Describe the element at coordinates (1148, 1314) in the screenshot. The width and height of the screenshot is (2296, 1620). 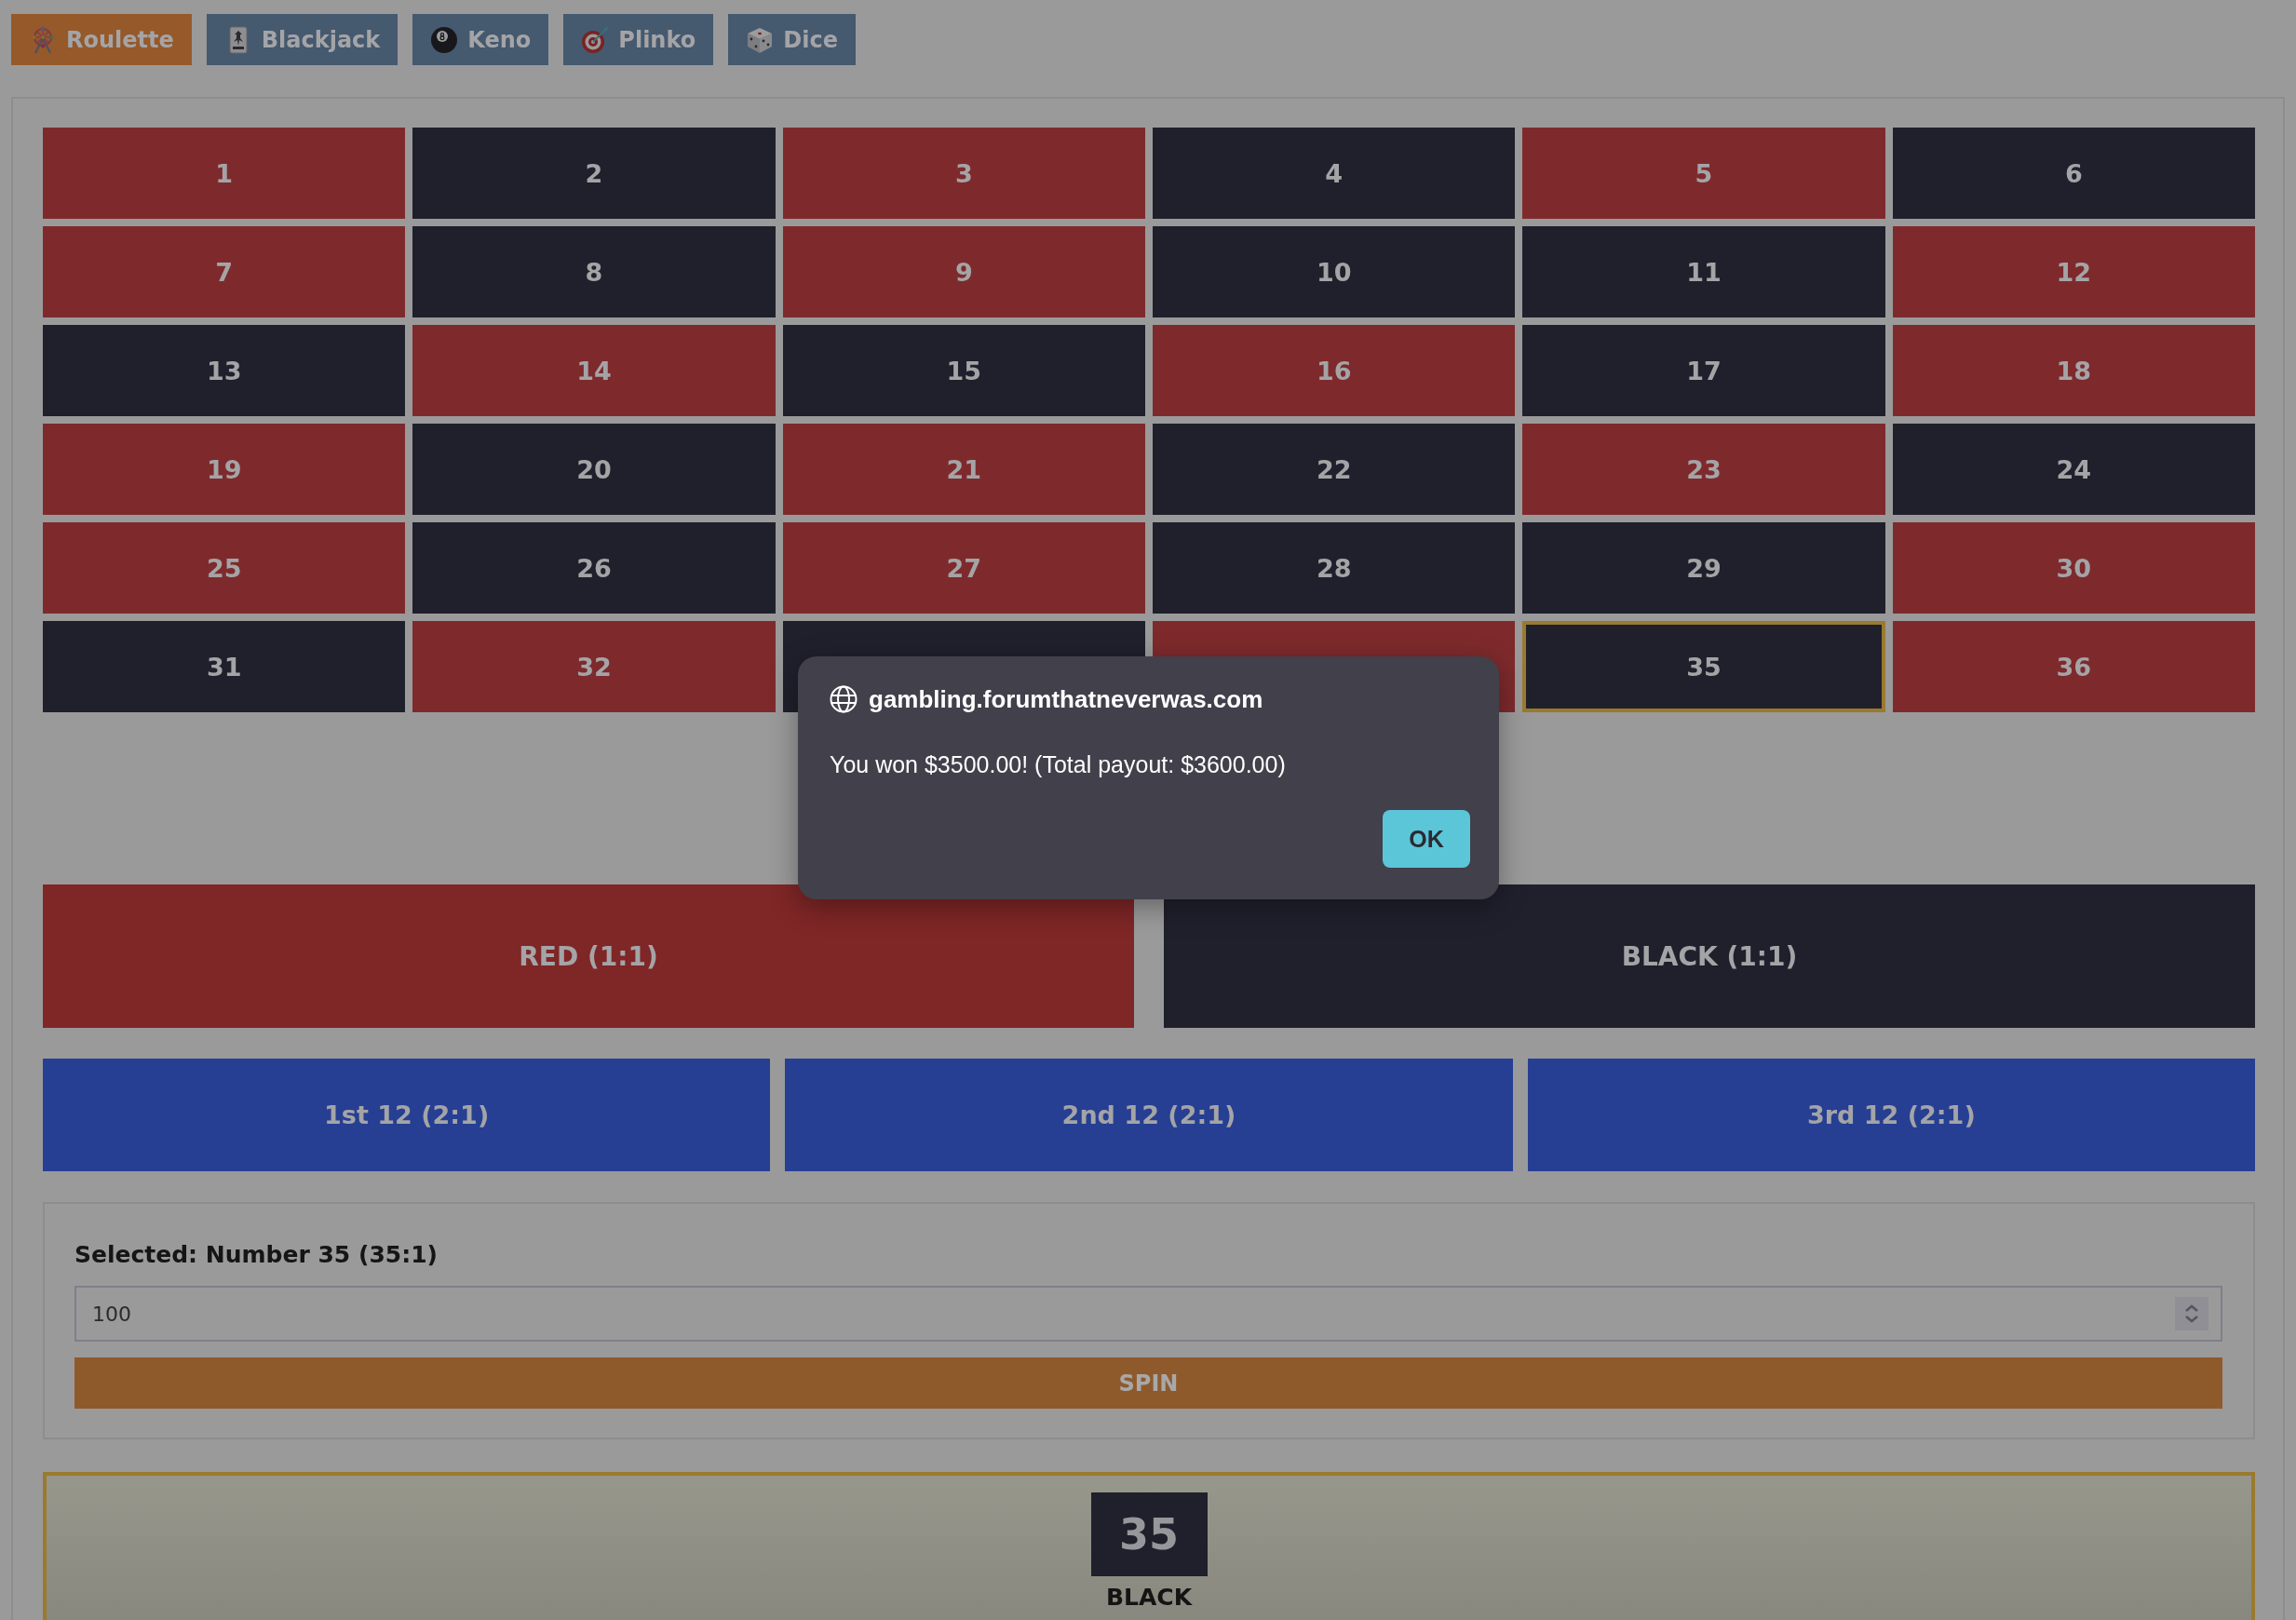
I see `bet-amount-field: 100` at that location.